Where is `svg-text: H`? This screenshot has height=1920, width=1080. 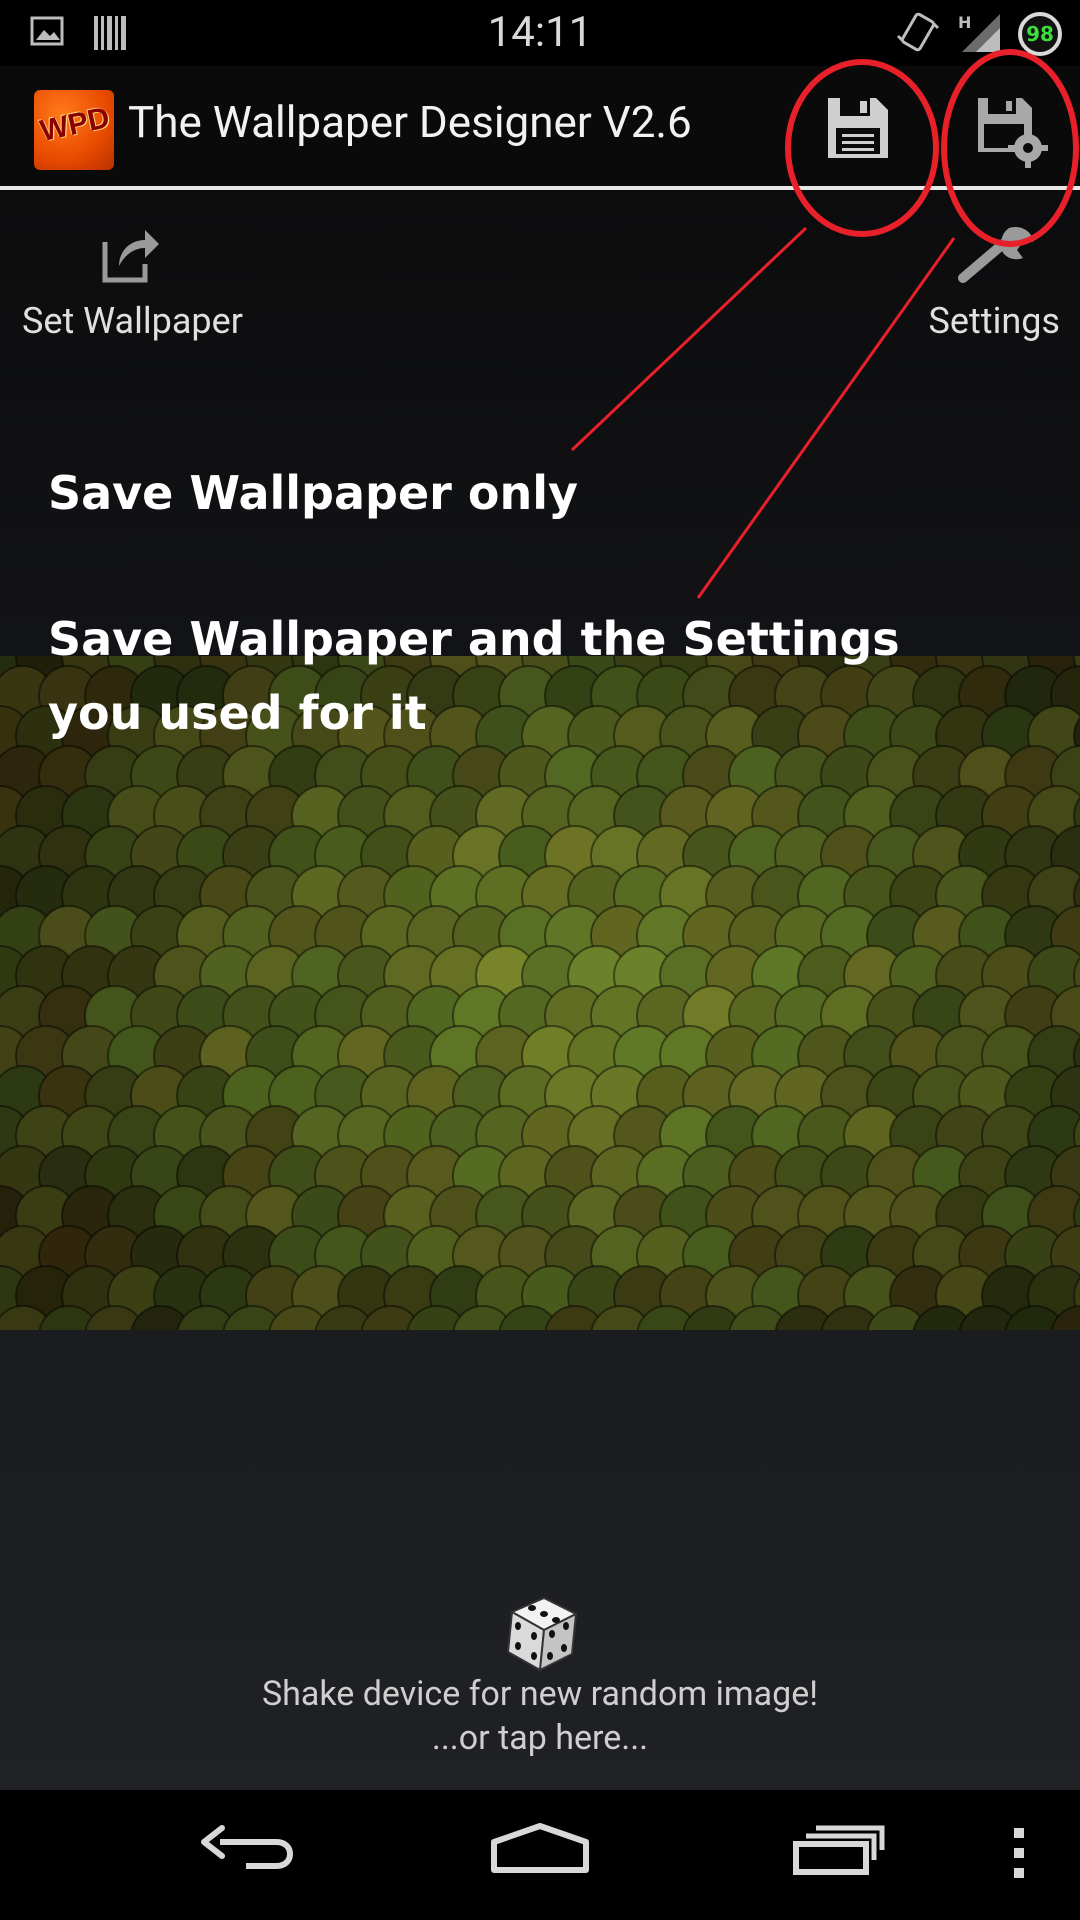 svg-text: H is located at coordinates (964, 22).